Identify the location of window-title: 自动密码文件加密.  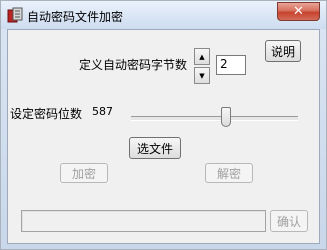
(75, 17).